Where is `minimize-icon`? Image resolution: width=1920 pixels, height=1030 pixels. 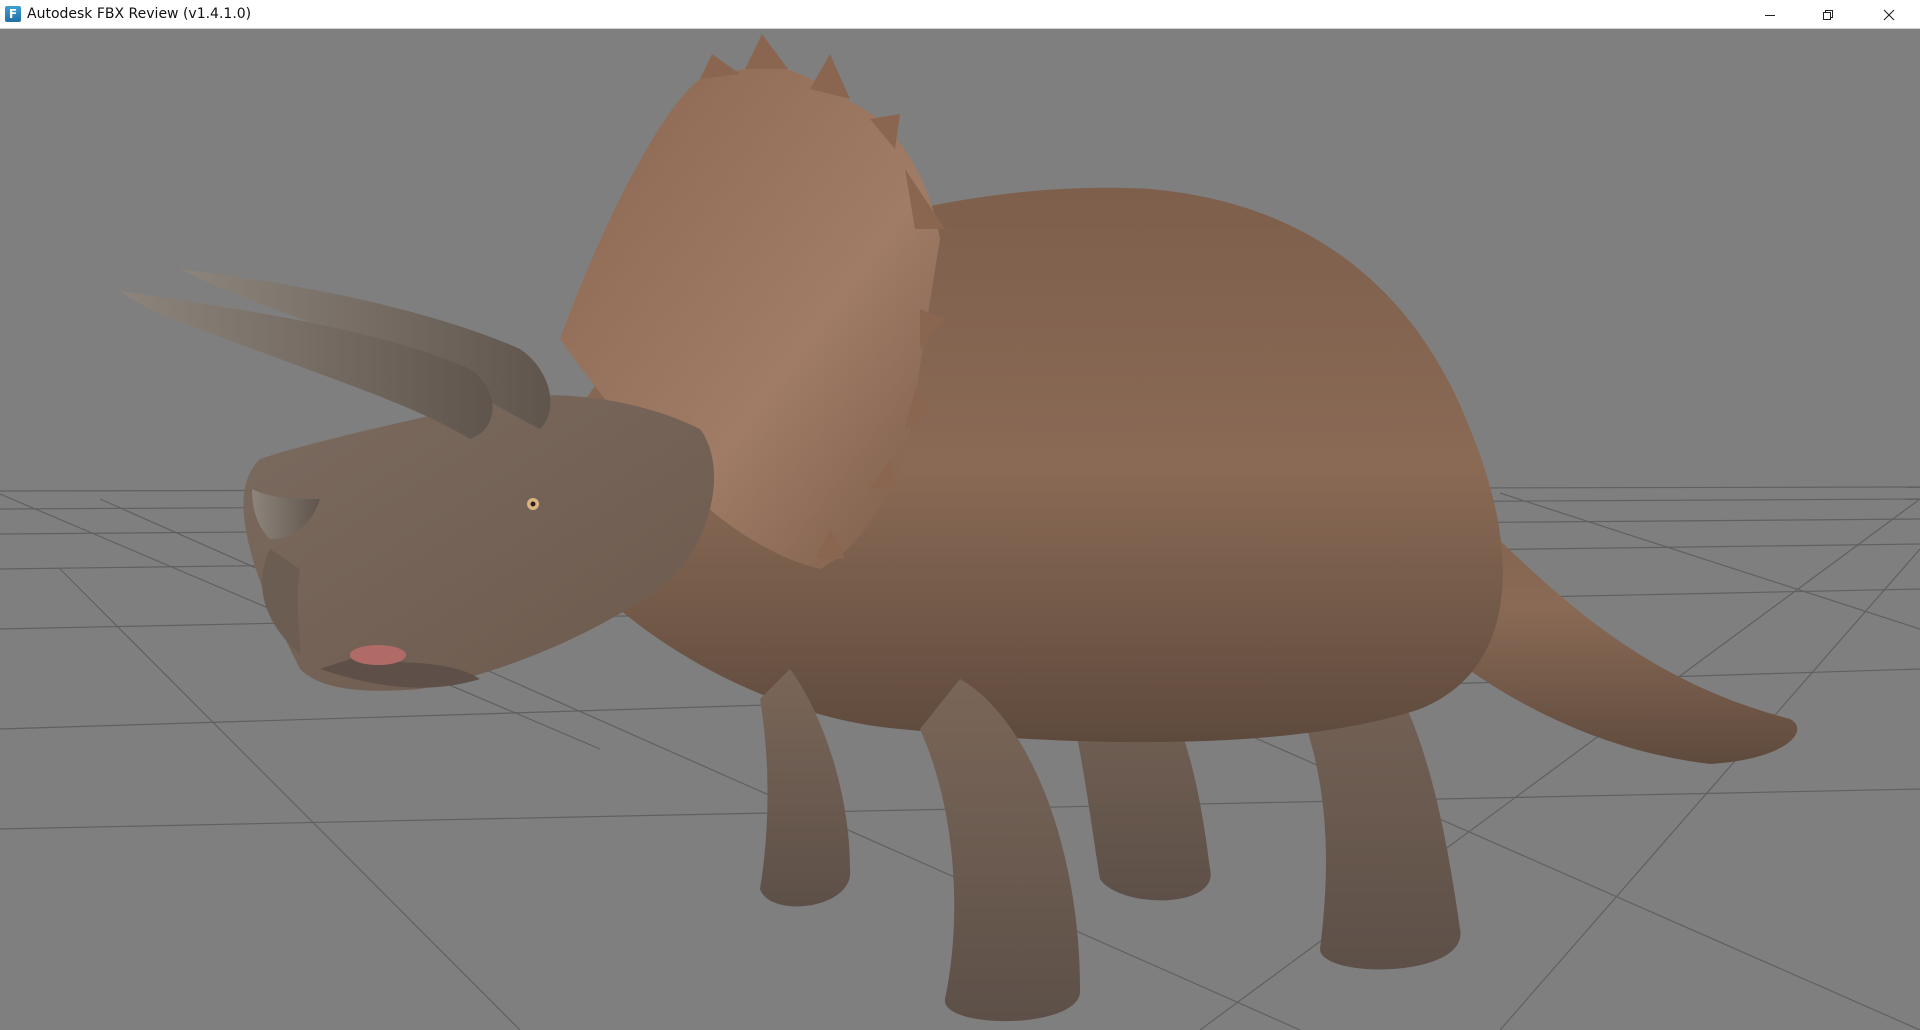
minimize-icon is located at coordinates (1770, 15).